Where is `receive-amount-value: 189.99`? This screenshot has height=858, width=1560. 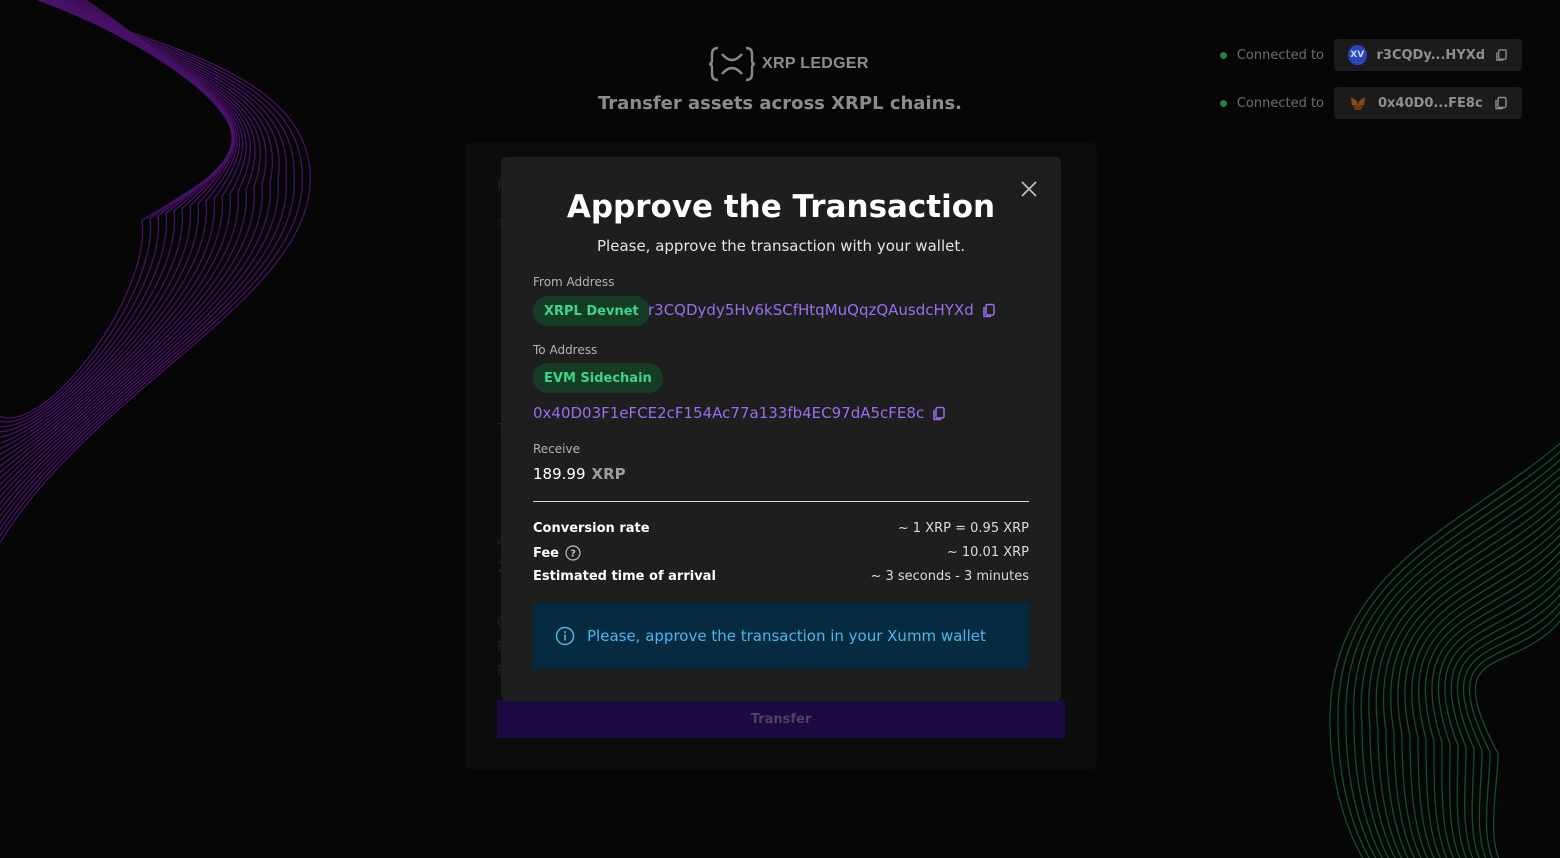
receive-amount-value: 189.99 is located at coordinates (559, 474).